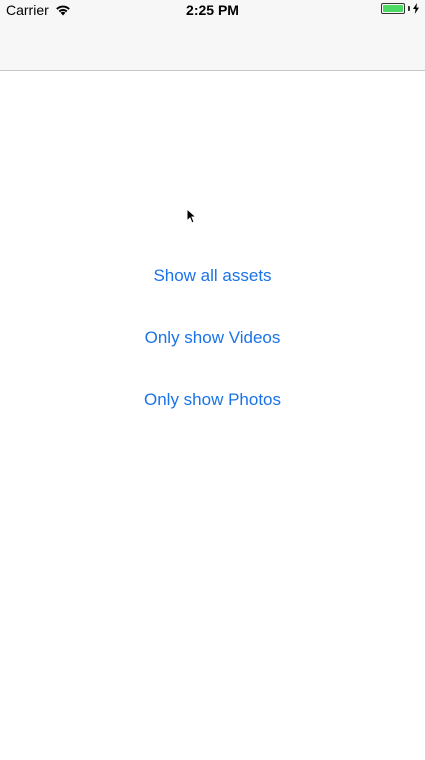  I want to click on only-show-photos-button: Only show Photos, so click(212, 400).